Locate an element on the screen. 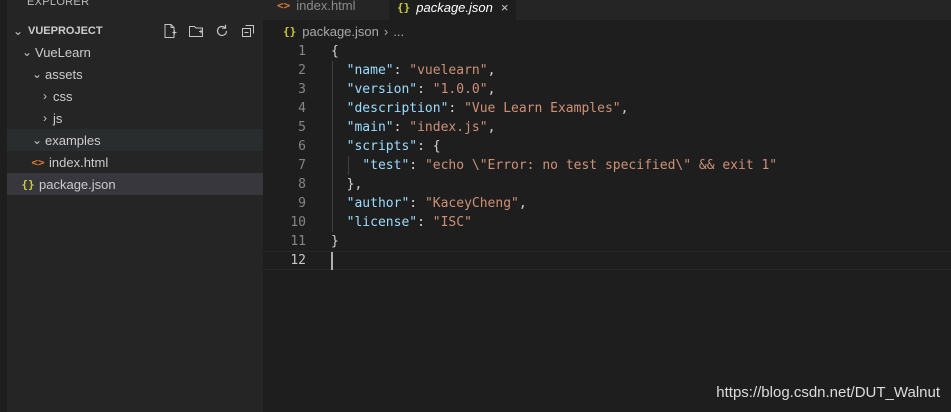 This screenshot has height=412, width=951. tree-item-label: examples is located at coordinates (73, 140).